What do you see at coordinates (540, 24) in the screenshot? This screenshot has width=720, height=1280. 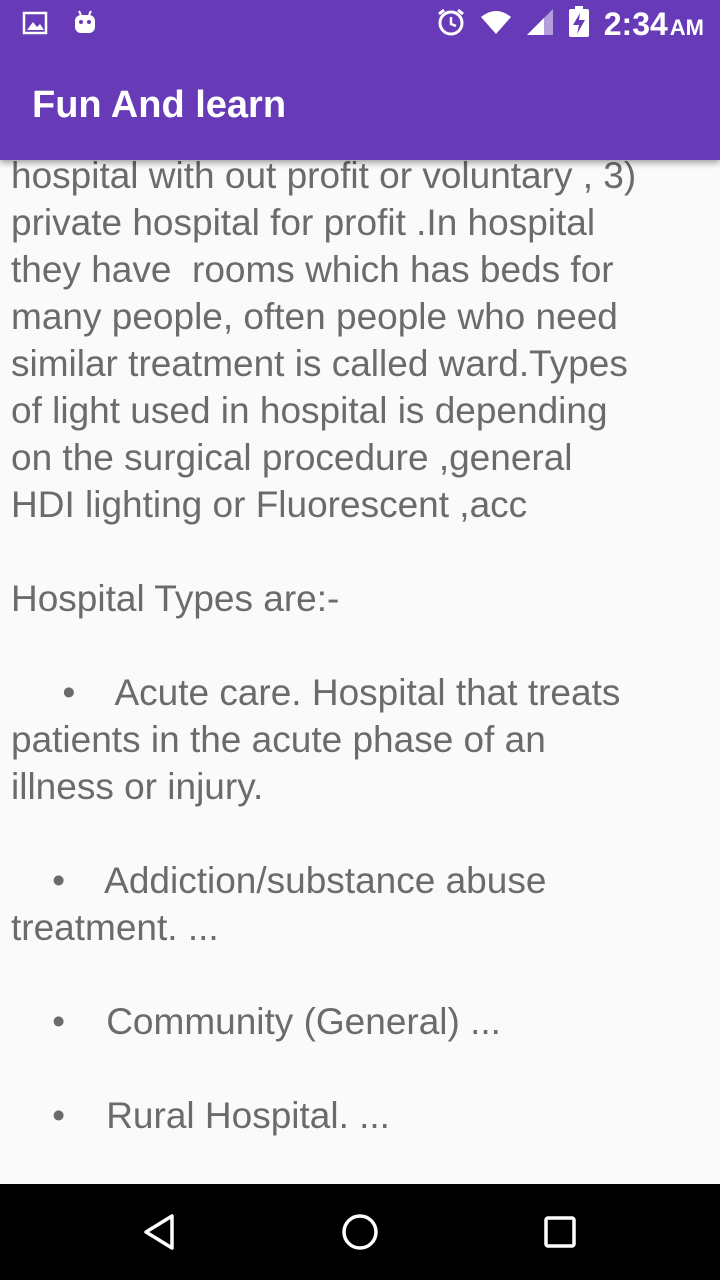 I see `signal-icon` at bounding box center [540, 24].